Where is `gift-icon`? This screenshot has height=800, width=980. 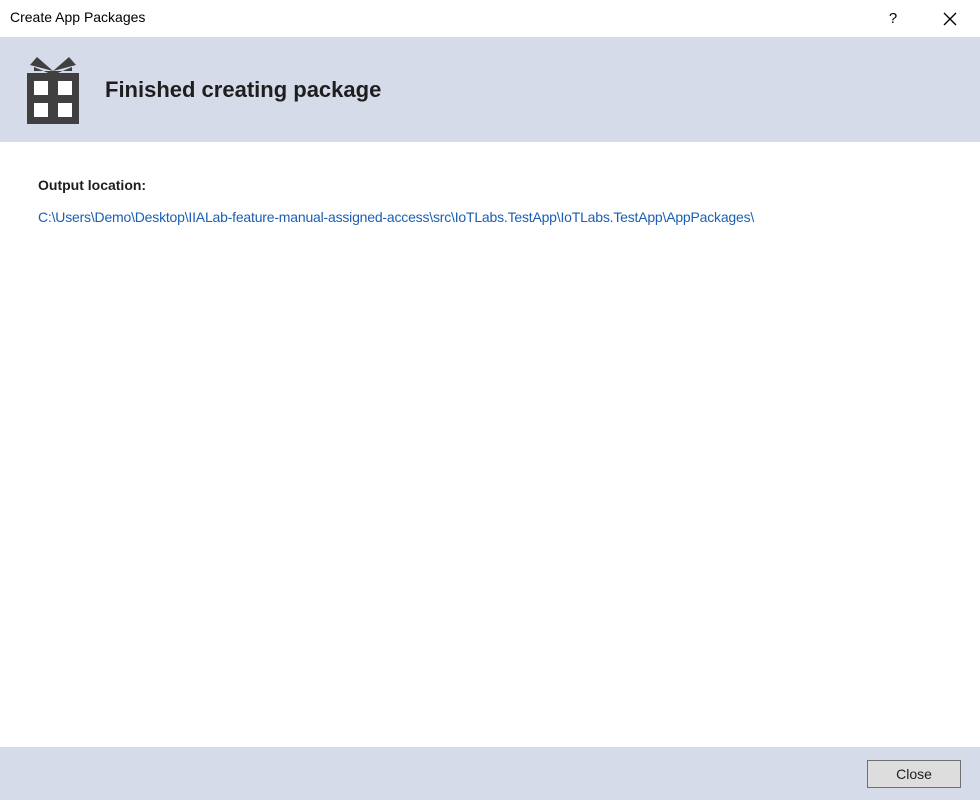
gift-icon is located at coordinates (53, 90).